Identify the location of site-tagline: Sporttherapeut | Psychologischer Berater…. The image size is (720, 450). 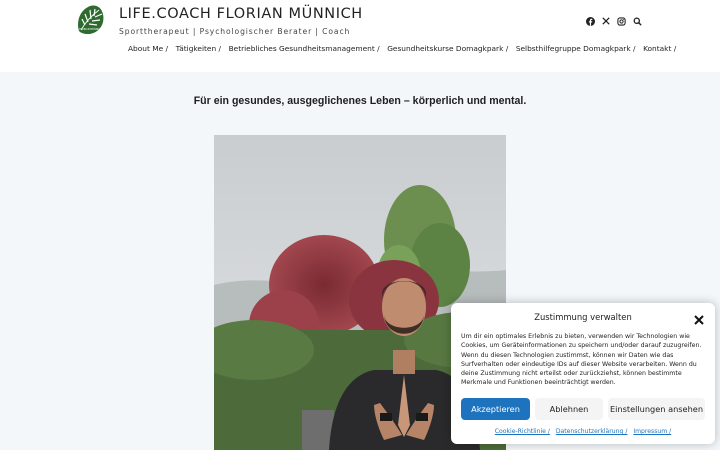
(235, 31).